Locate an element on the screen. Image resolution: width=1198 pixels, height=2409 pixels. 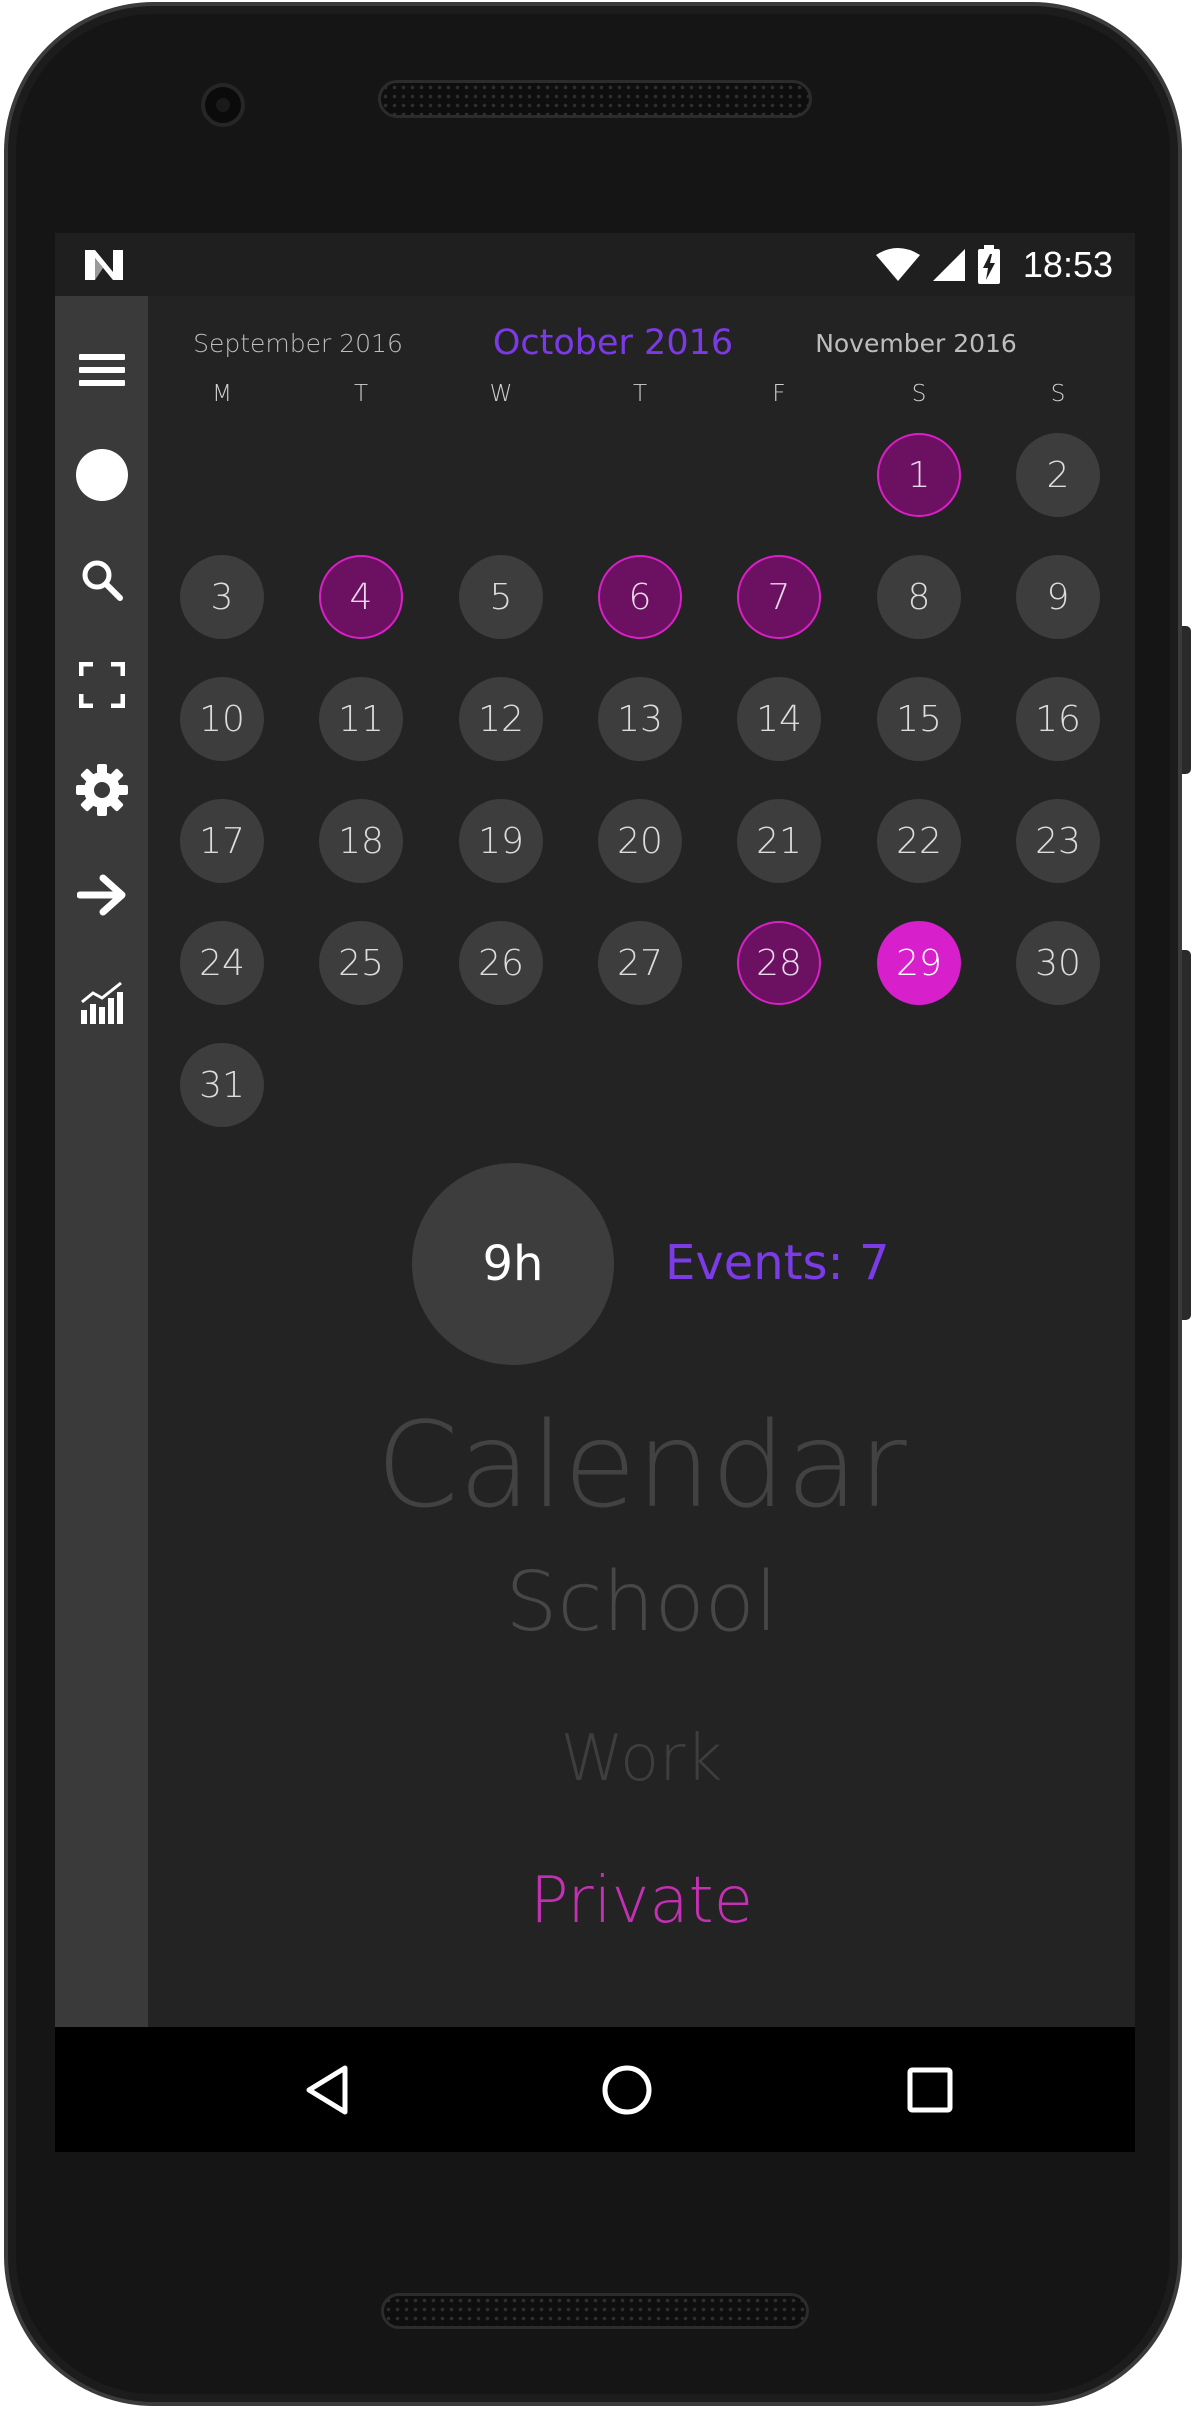
day-cell: 25 is located at coordinates (361, 963).